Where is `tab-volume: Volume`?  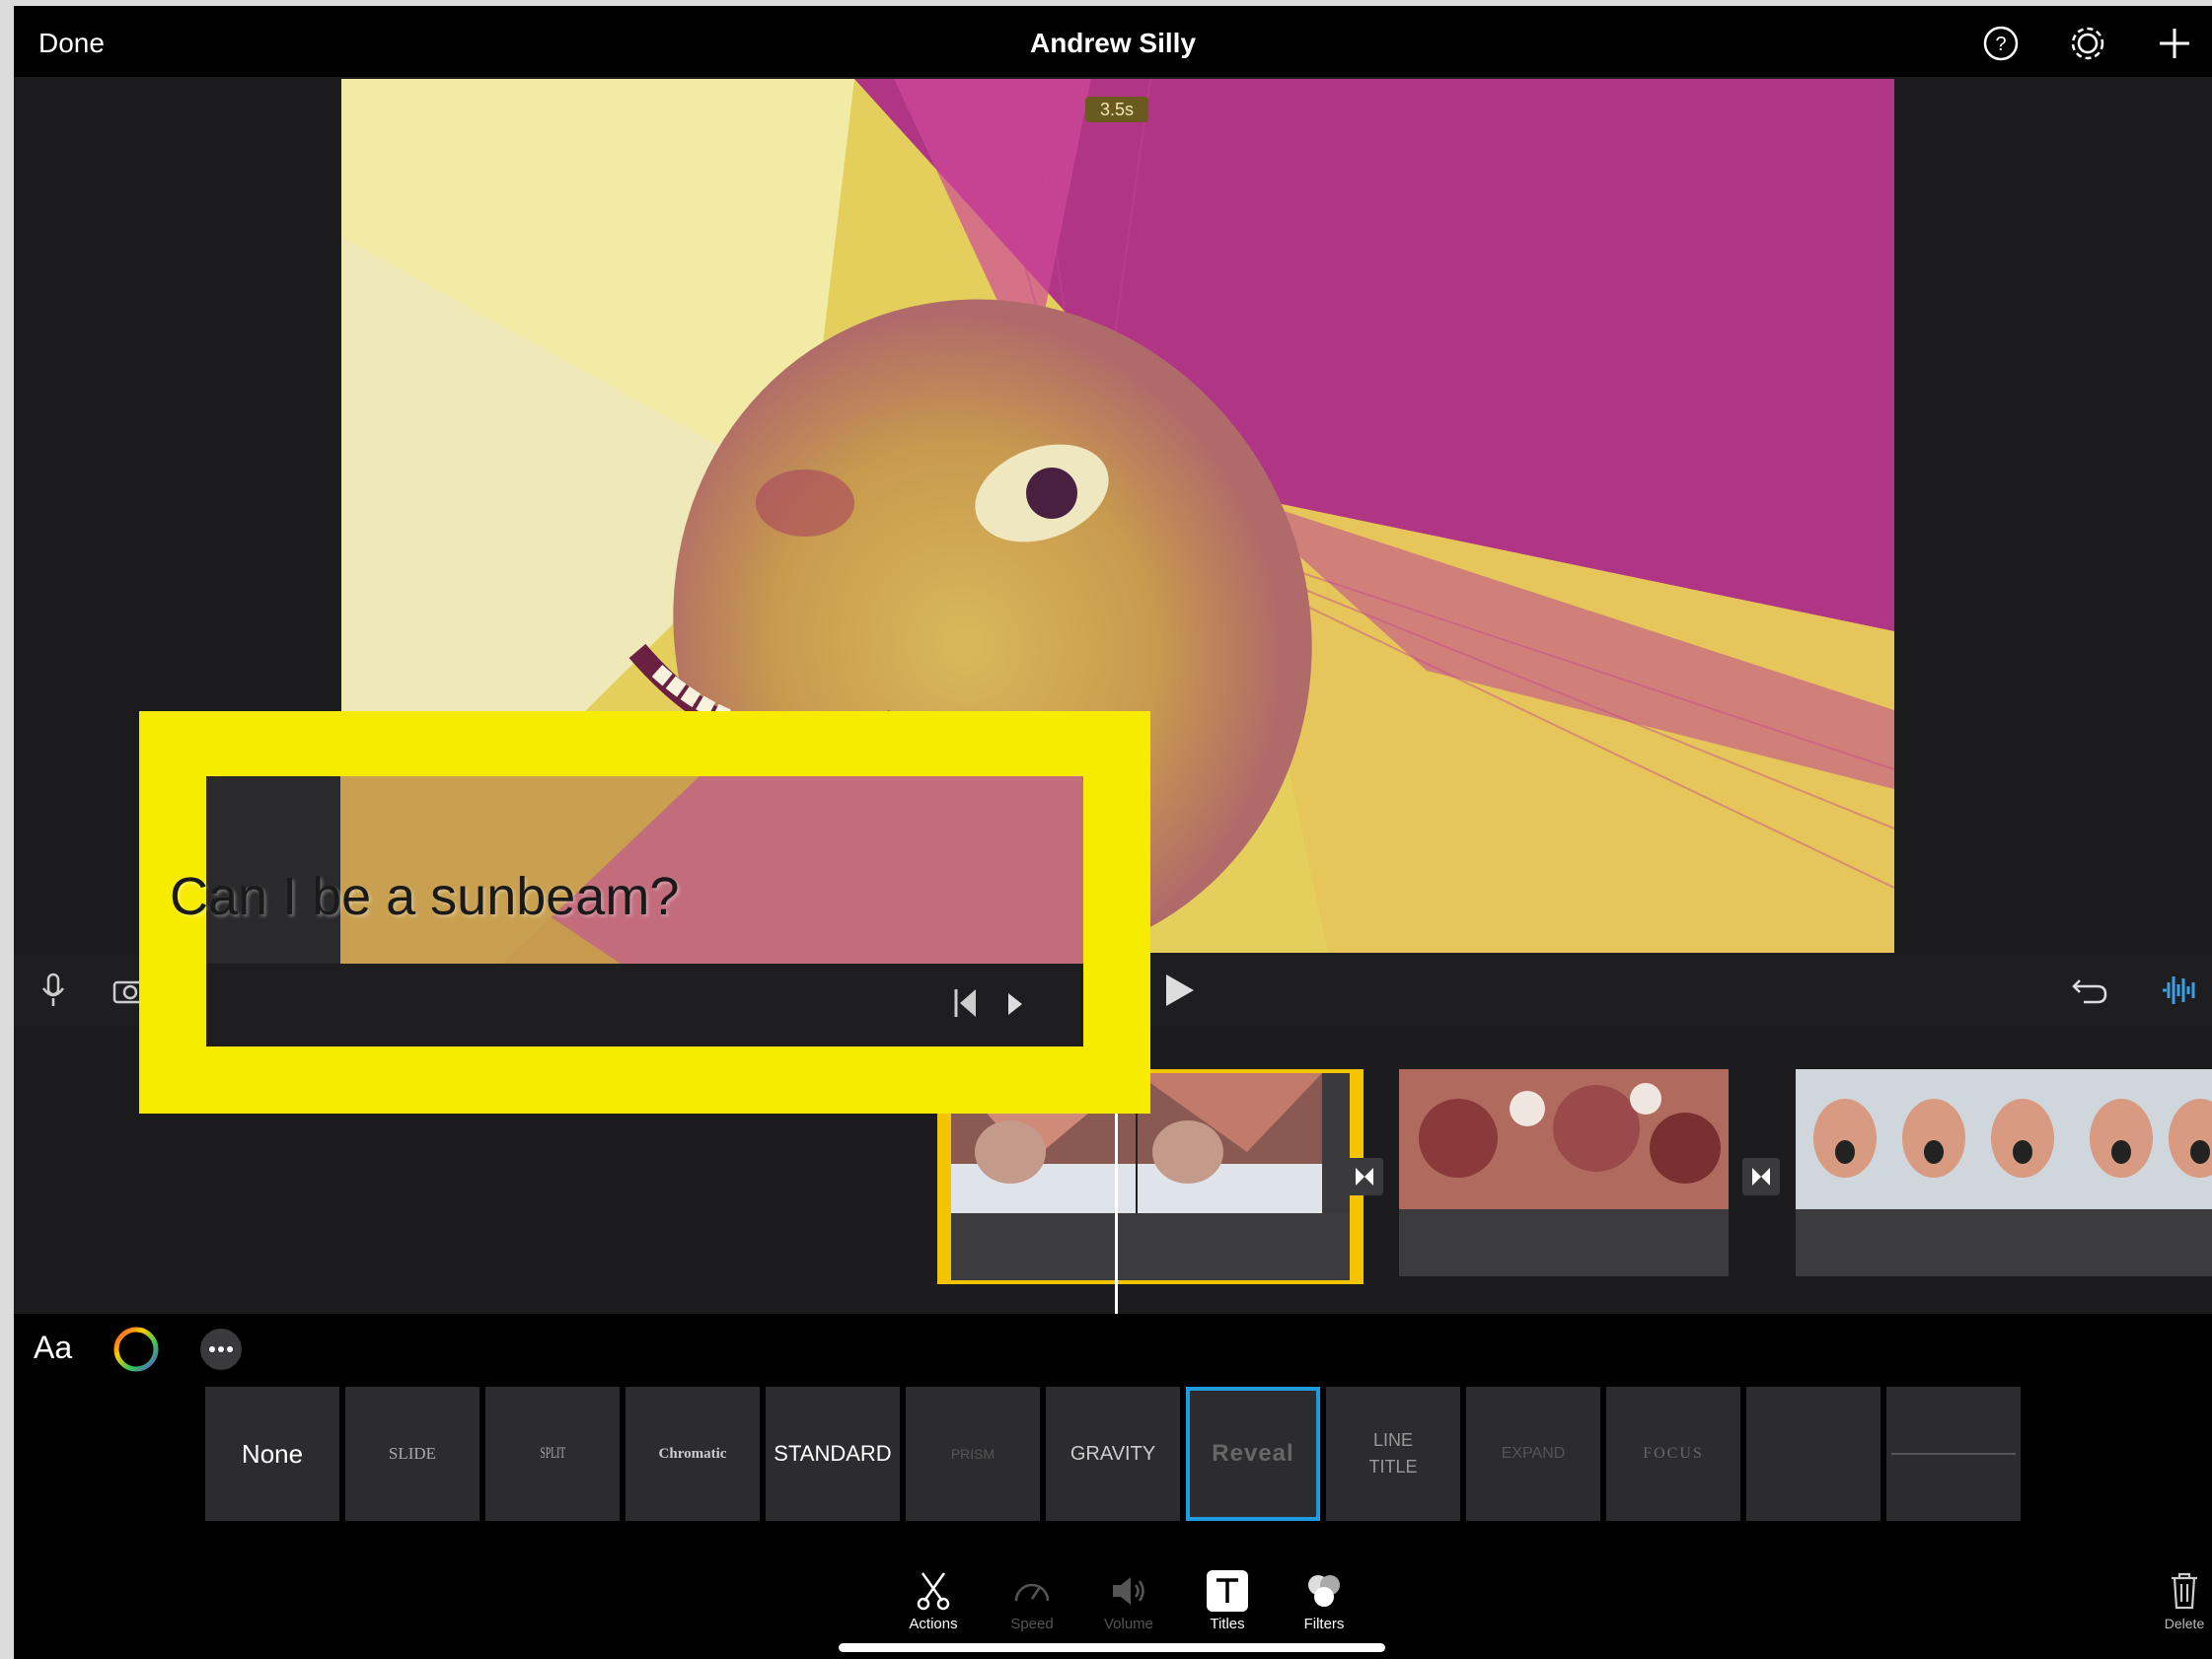
tab-volume: Volume is located at coordinates (1128, 1599).